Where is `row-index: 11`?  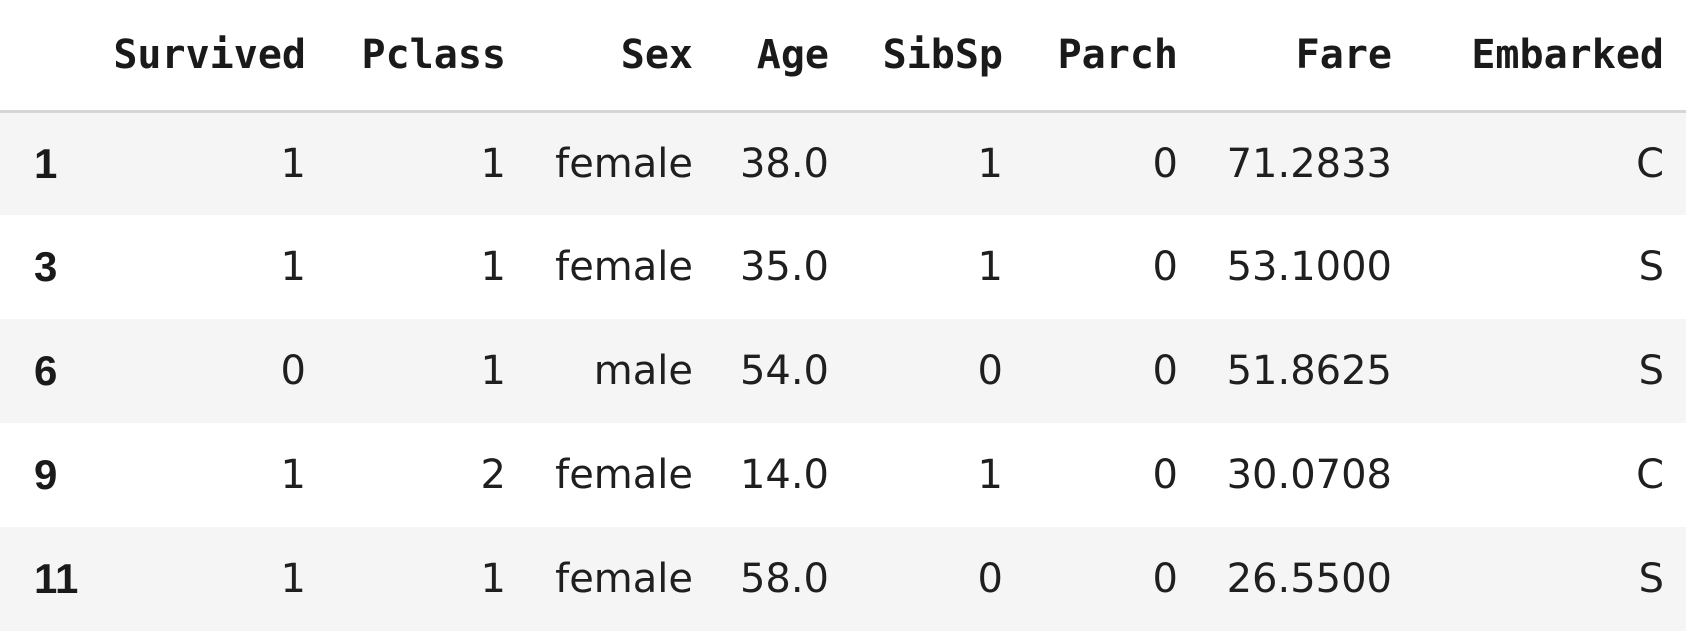
row-index: 11 is located at coordinates (56, 578).